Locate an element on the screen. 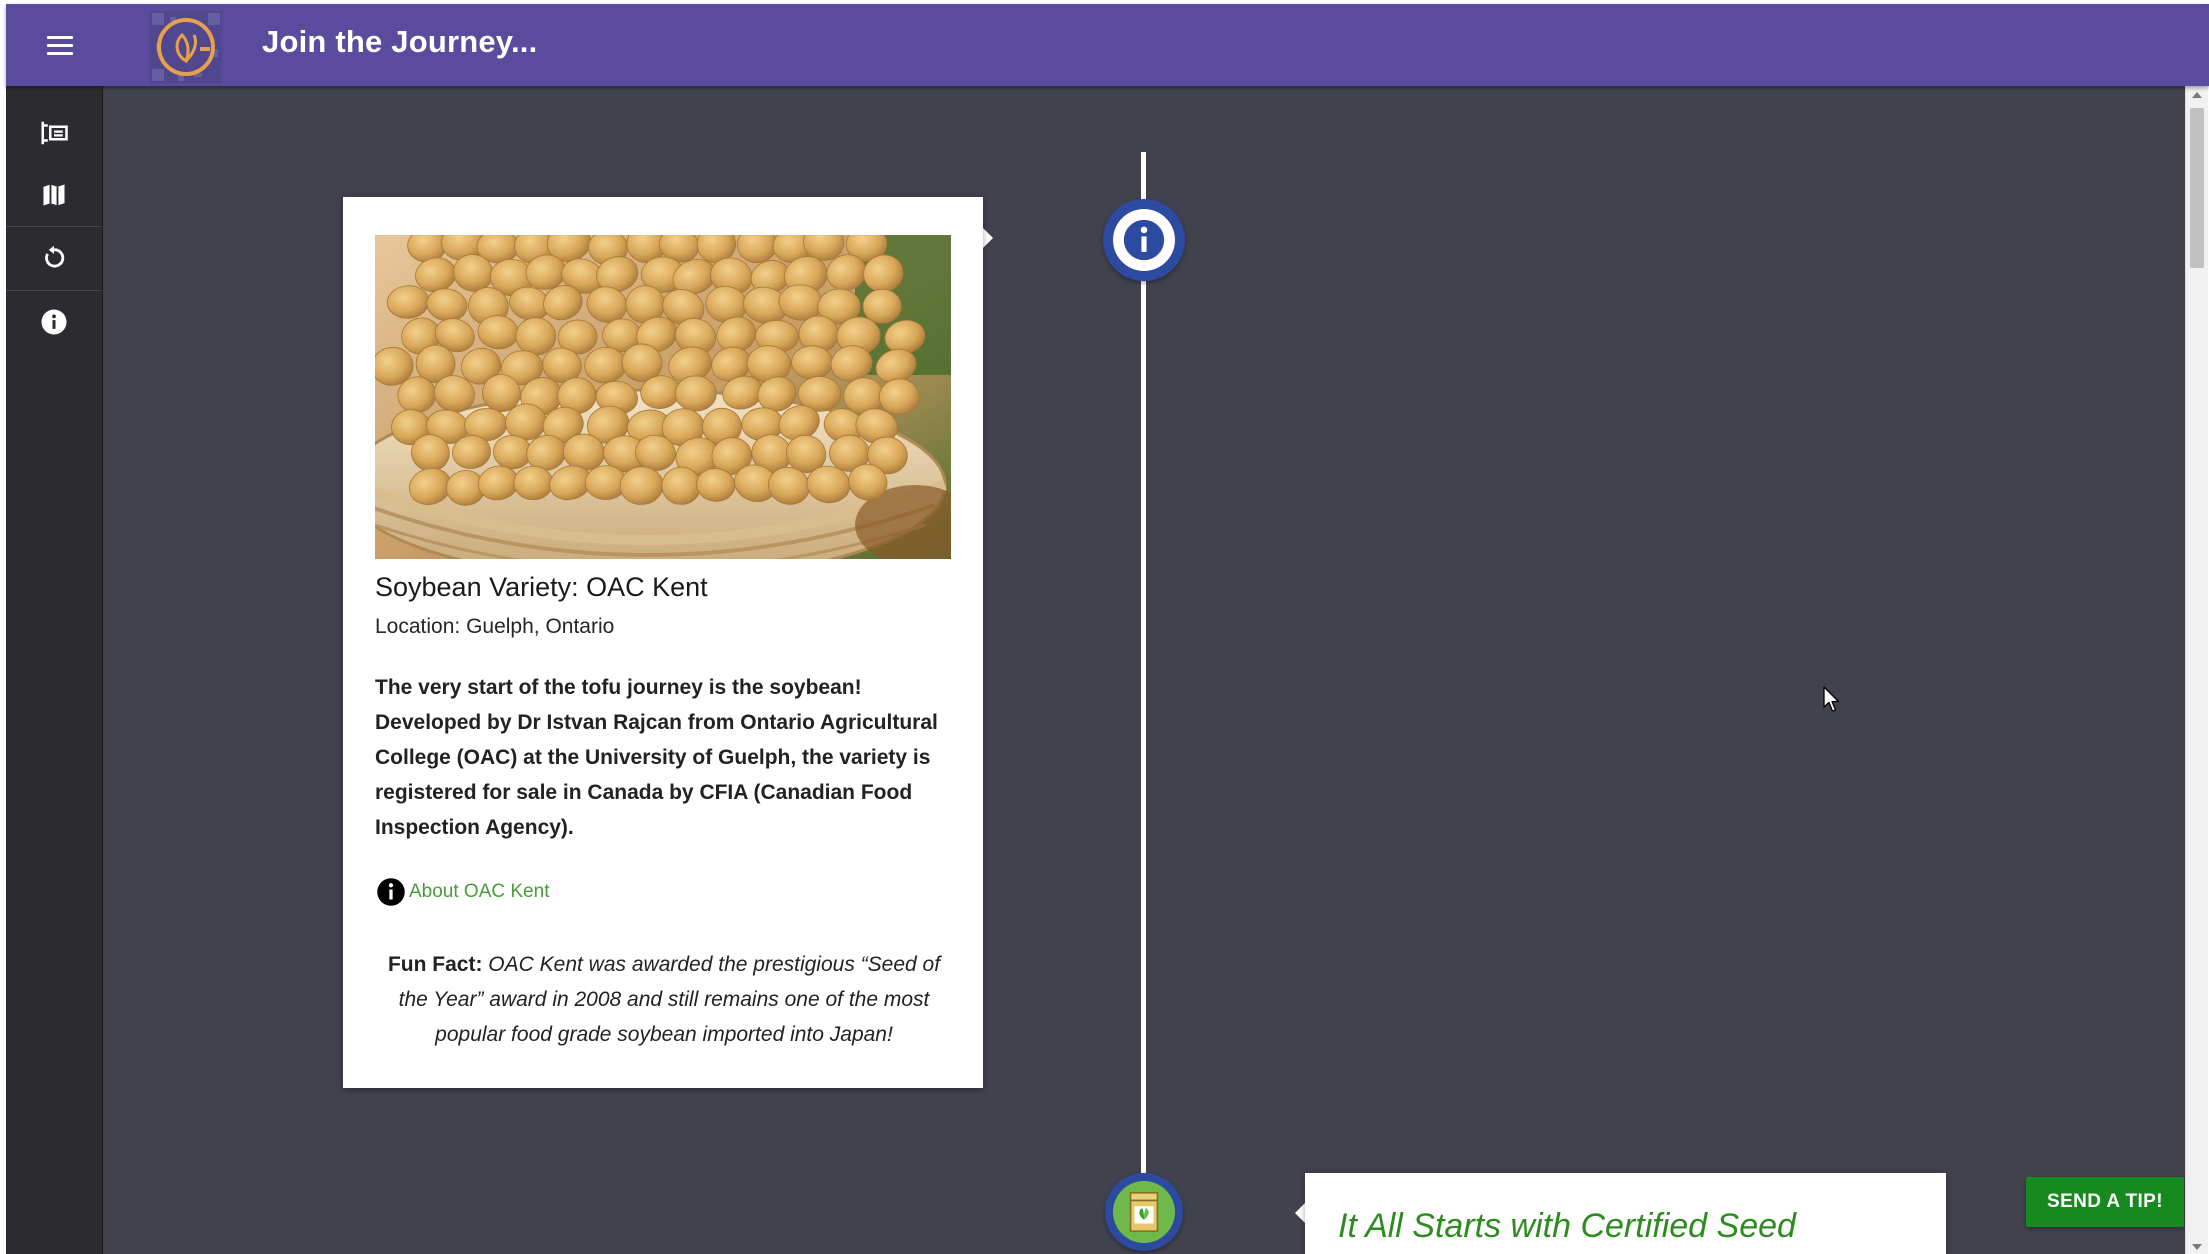 The height and width of the screenshot is (1254, 2209). fun-fact-label: Fun Fact: is located at coordinates (435, 964).